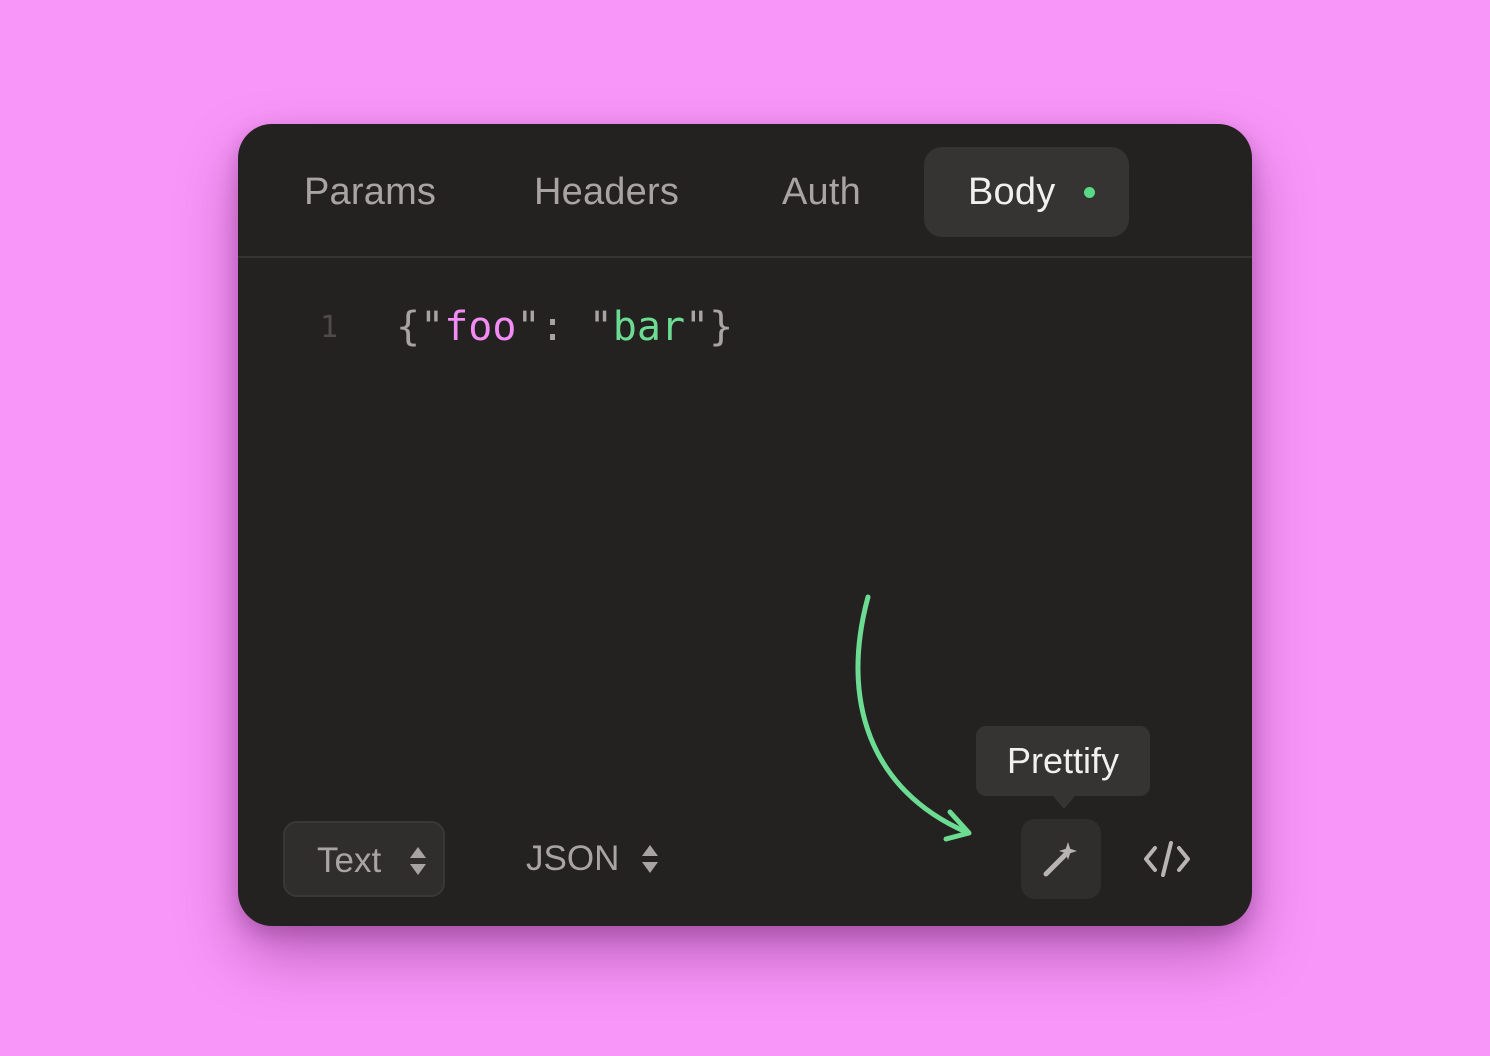 This screenshot has width=1490, height=1056. Describe the element at coordinates (745, 864) in the screenshot. I see `bottom-toolbar: Text JSON` at that location.